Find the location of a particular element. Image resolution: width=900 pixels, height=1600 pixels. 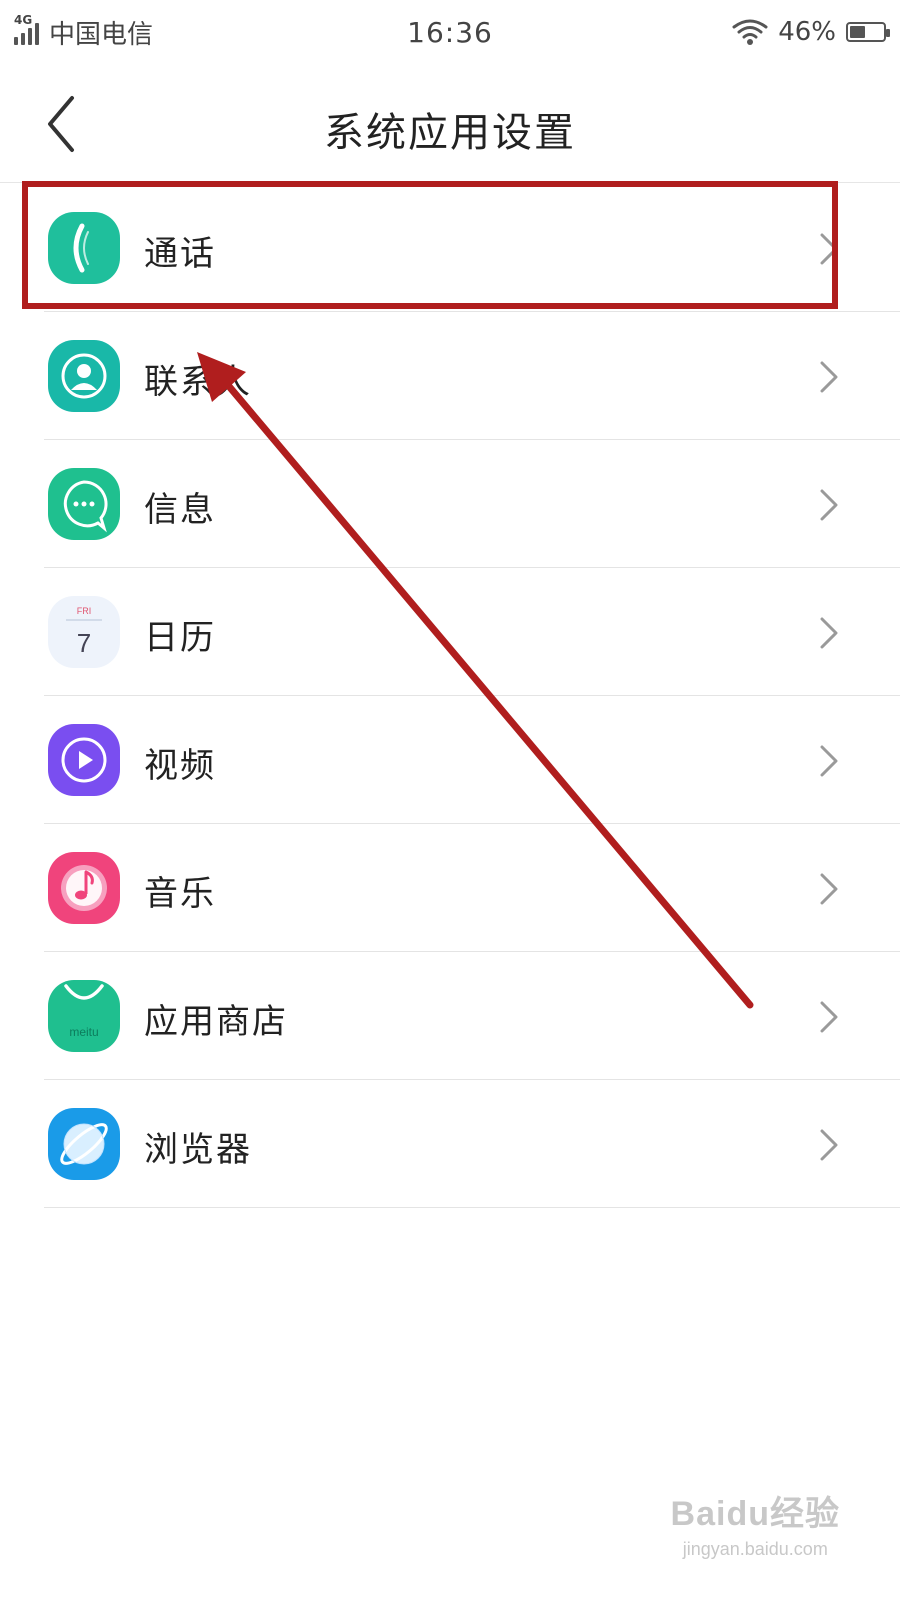

page-title: 系统应用设置 is located at coordinates (450, 133).